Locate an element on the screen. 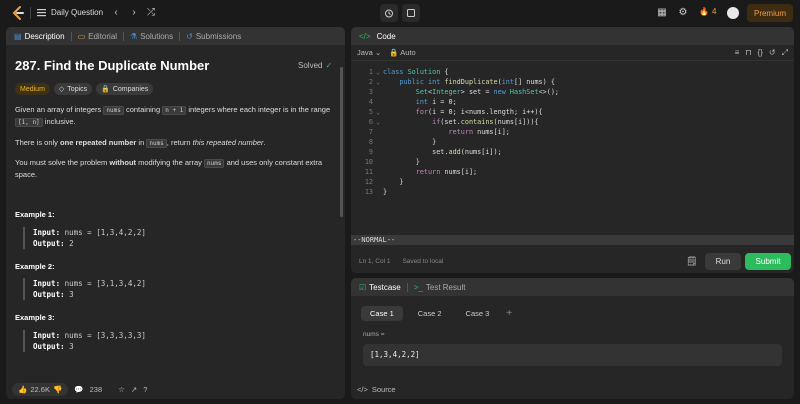 Image resolution: width=800 pixels, height=404 pixels. testcase-input: [1,3,4,2,2] is located at coordinates (572, 355).